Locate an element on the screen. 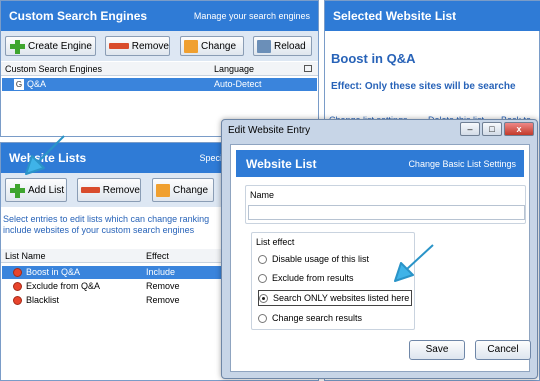 Image resolution: width=540 pixels, height=381 pixels. search-engines-title: Custom Search Engines is located at coordinates (78, 16).